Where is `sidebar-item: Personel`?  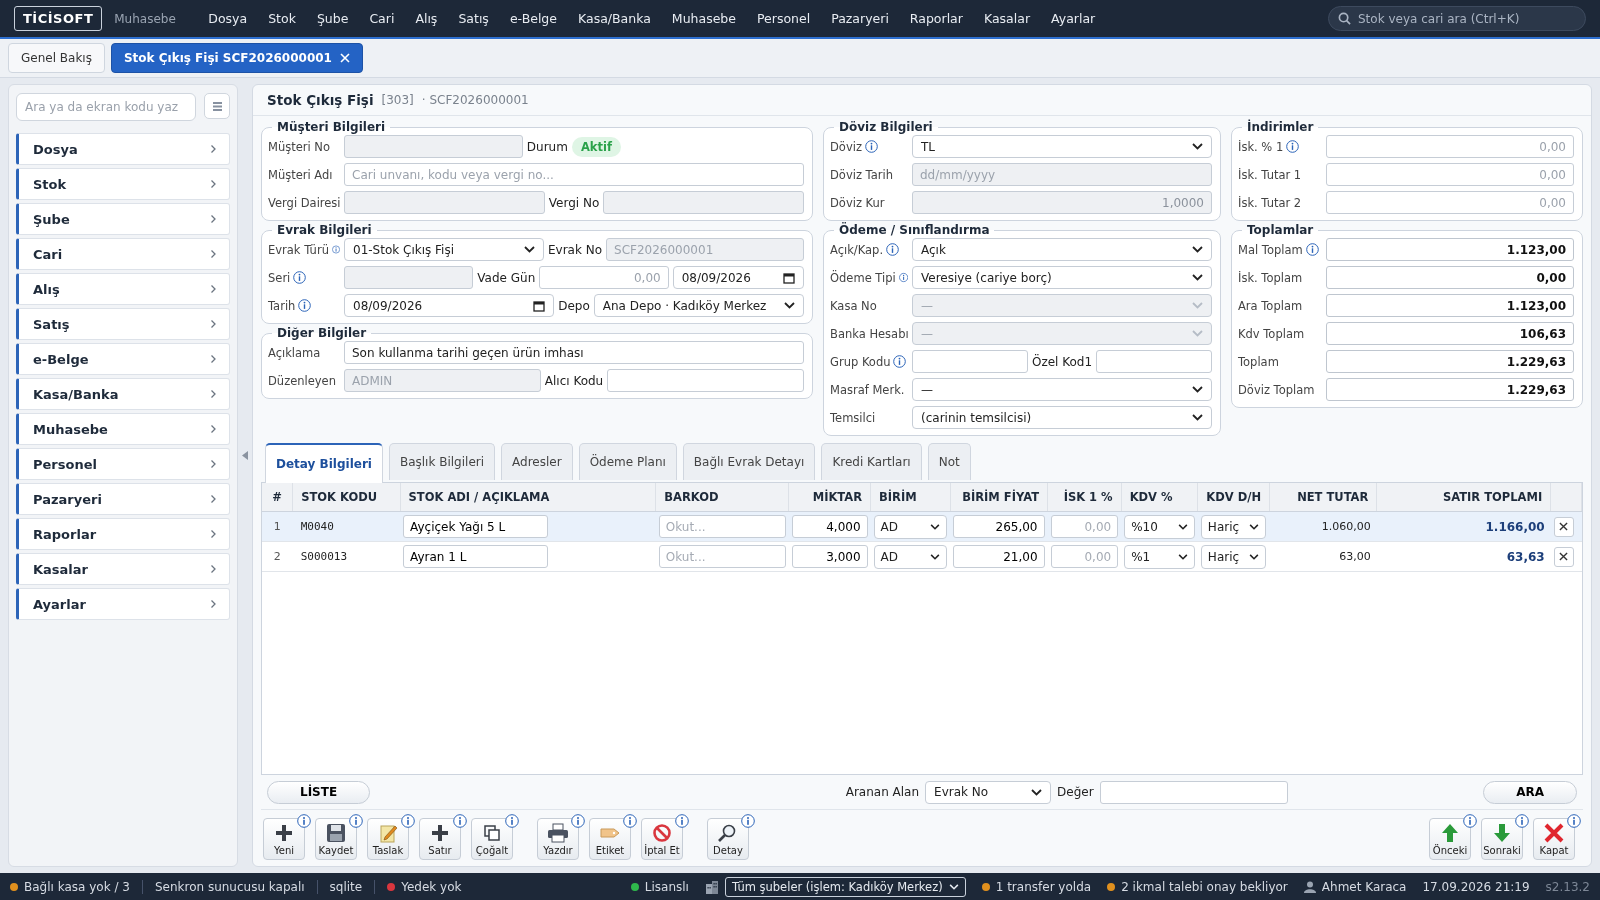
sidebar-item: Personel is located at coordinates (123, 464).